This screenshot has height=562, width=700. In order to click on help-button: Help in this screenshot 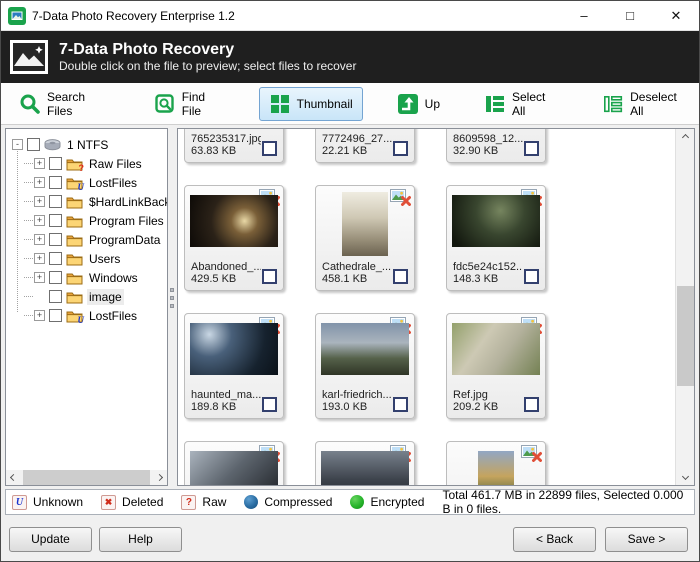, I will do `click(140, 539)`.